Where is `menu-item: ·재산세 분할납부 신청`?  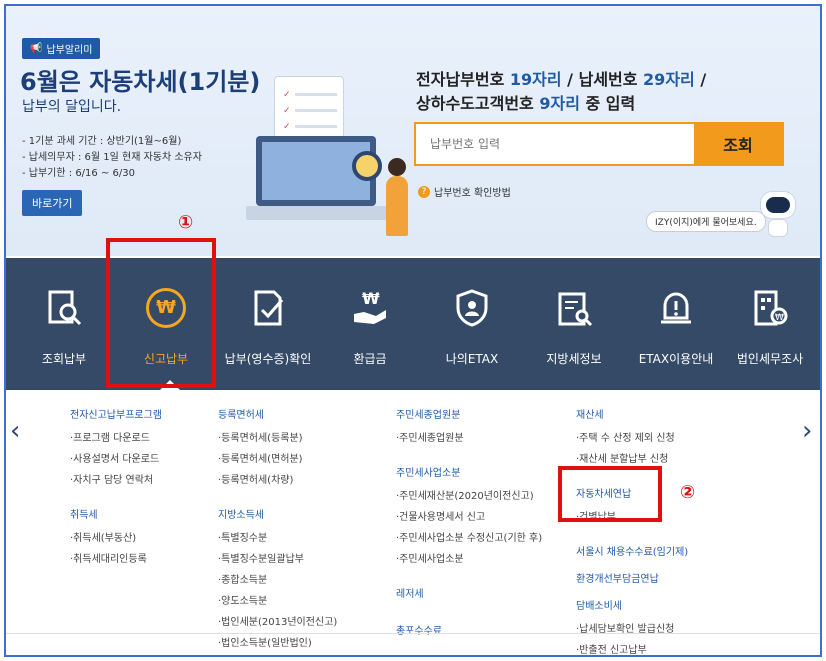 menu-item: ·재산세 분할납부 신청 is located at coordinates (632, 457).